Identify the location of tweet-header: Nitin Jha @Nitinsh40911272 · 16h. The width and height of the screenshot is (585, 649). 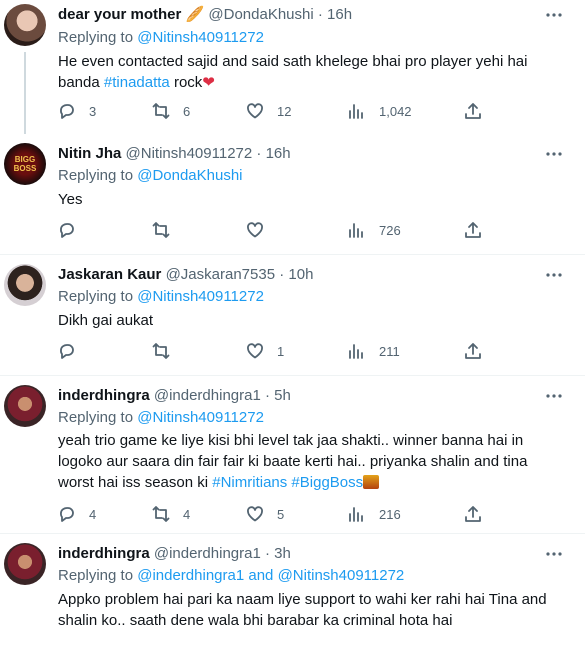
(174, 154).